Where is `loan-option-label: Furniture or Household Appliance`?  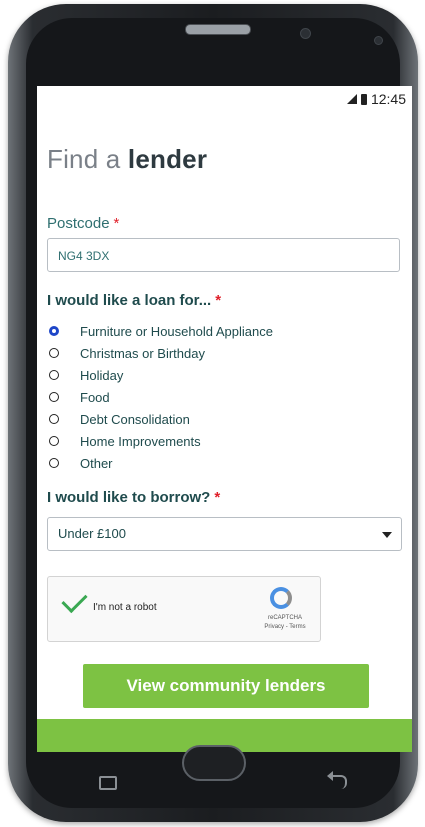 loan-option-label: Furniture or Household Appliance is located at coordinates (176, 331).